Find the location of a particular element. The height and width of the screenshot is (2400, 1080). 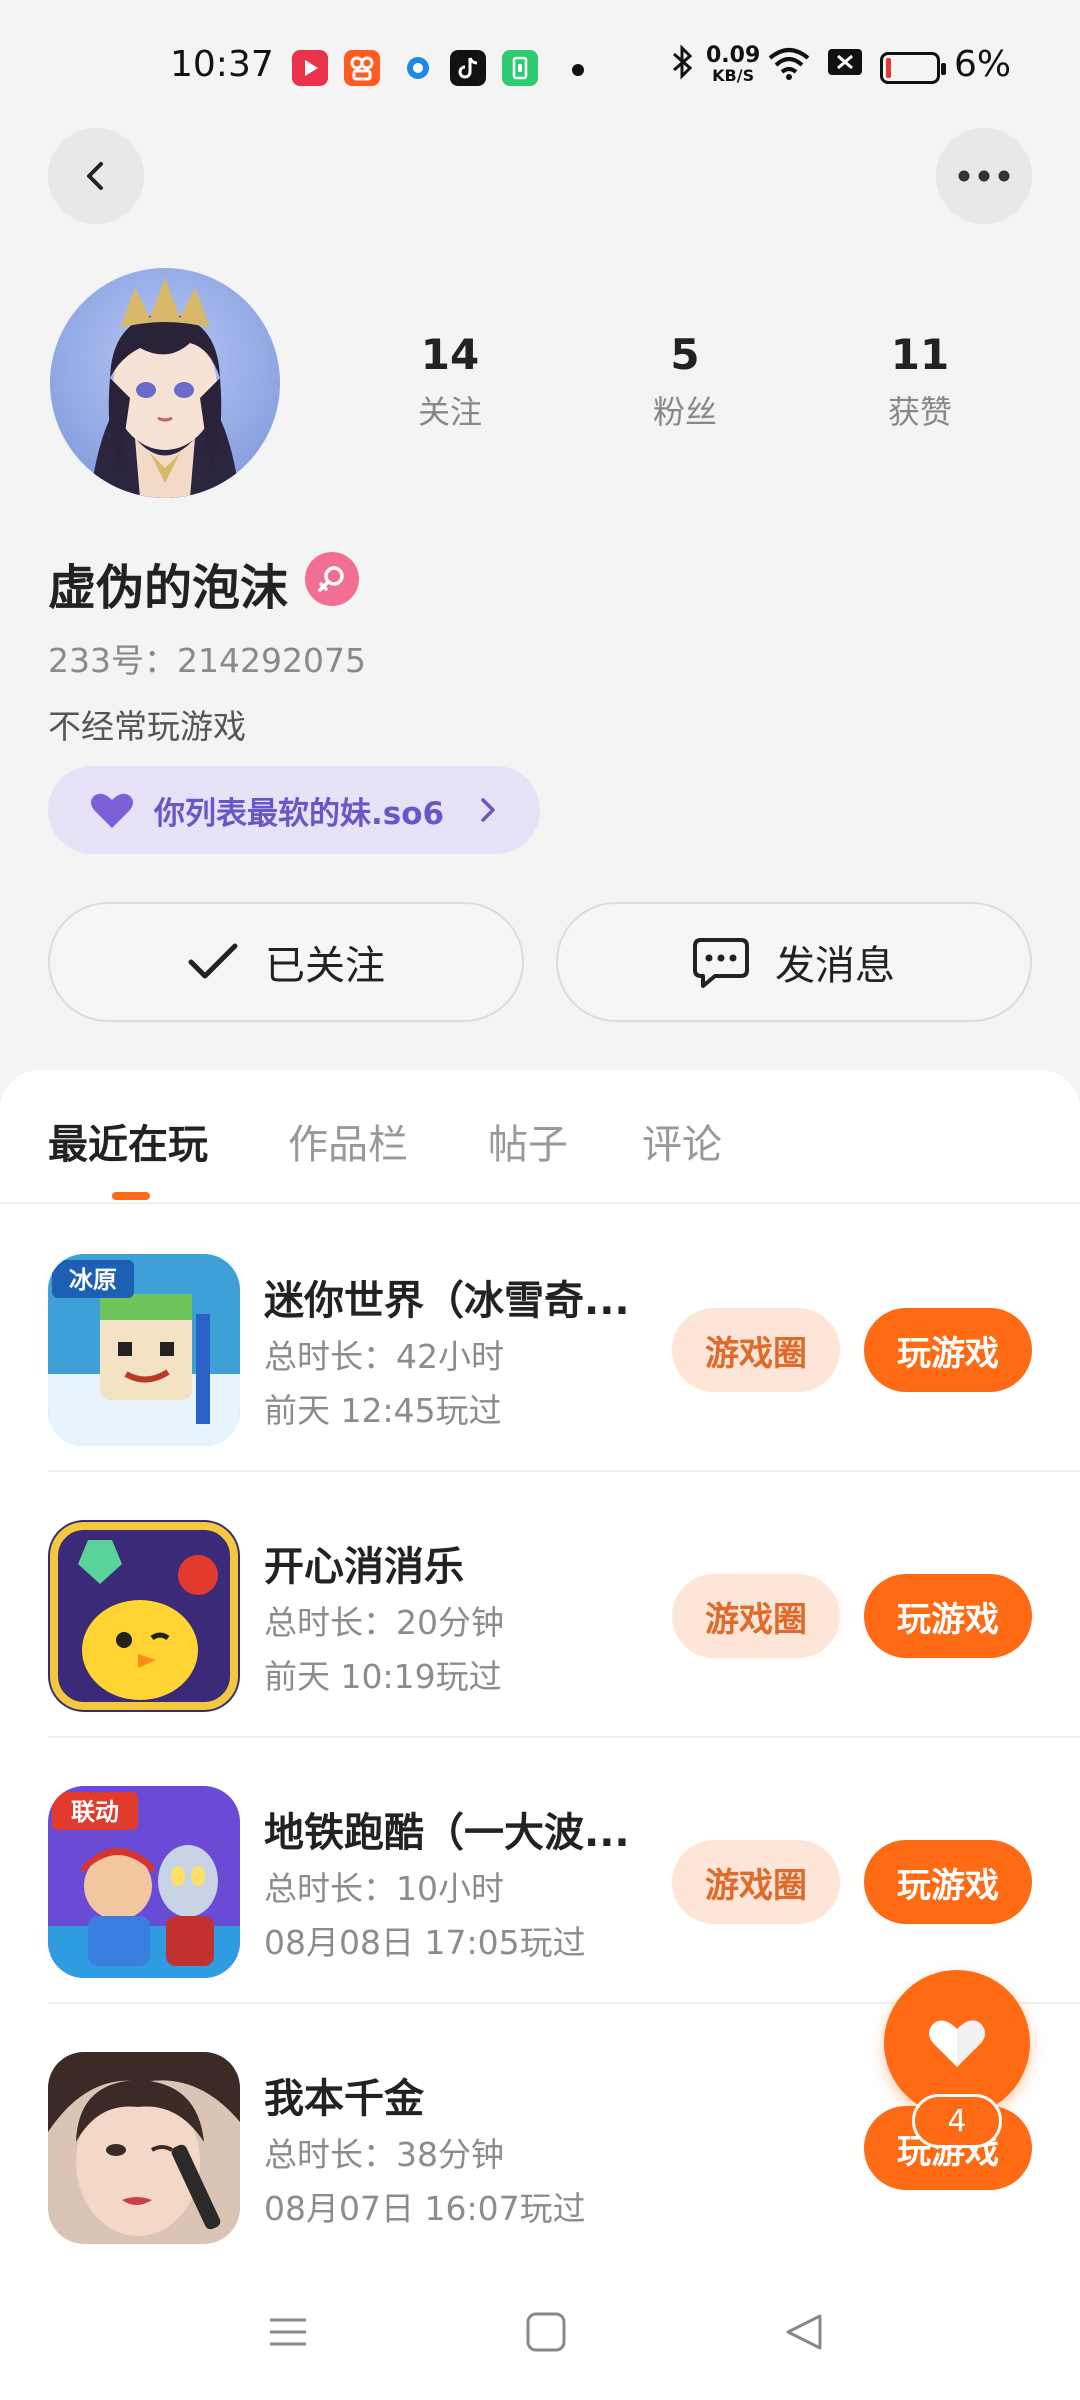

chevron-left-icon is located at coordinates (95, 176).